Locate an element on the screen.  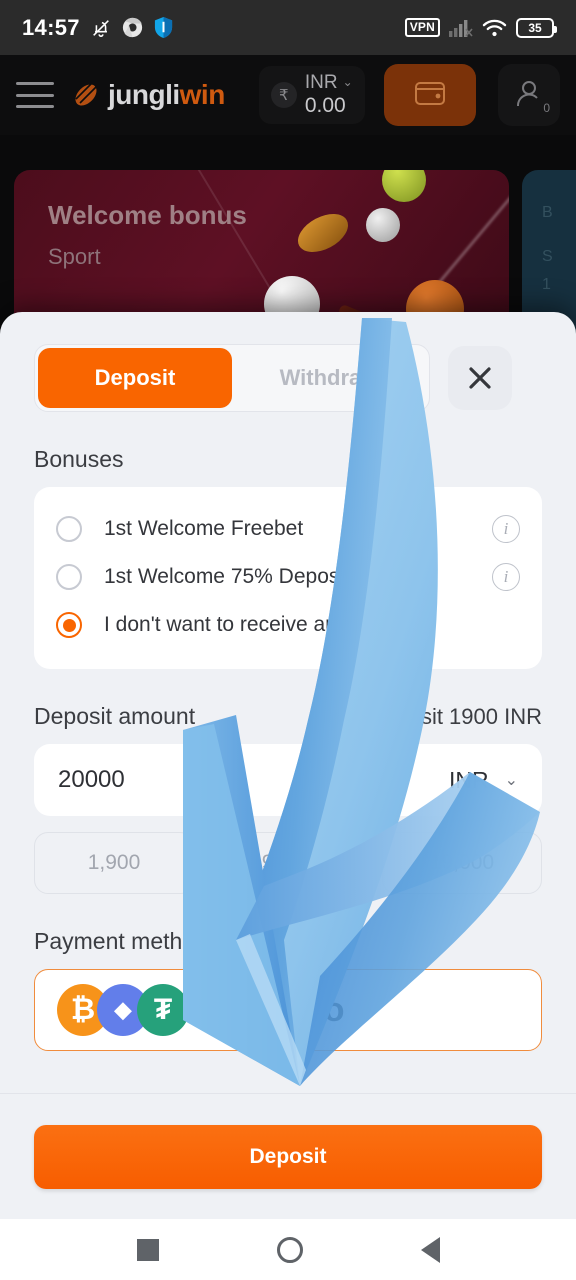
tab-withdraw: Withdraw is located at coordinates (329, 378).